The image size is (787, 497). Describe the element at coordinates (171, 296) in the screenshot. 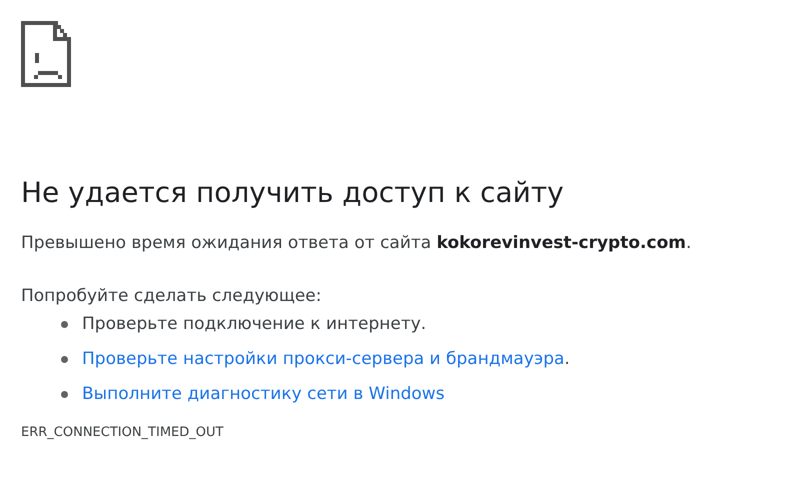

I see `suggestions-title: Попробуйте сделать следующее:` at that location.